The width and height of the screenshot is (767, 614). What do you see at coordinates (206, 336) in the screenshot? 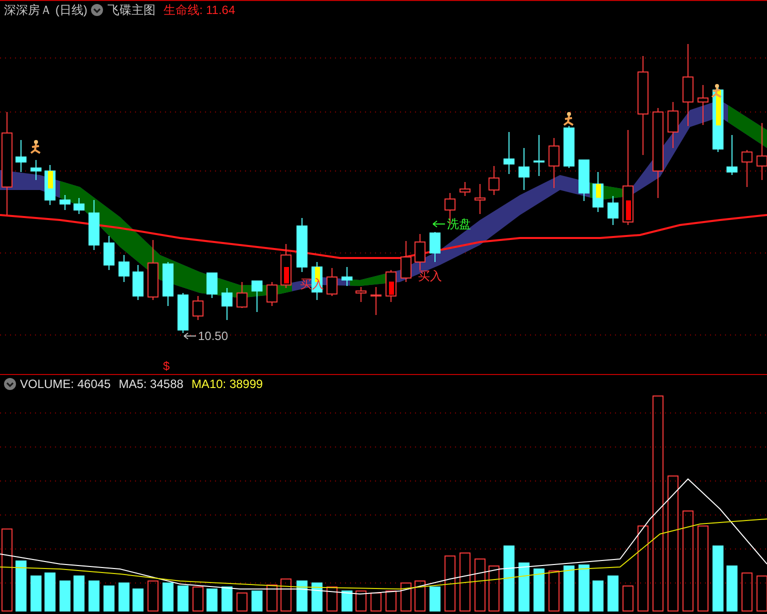
I see `low-price-label: 10.50` at bounding box center [206, 336].